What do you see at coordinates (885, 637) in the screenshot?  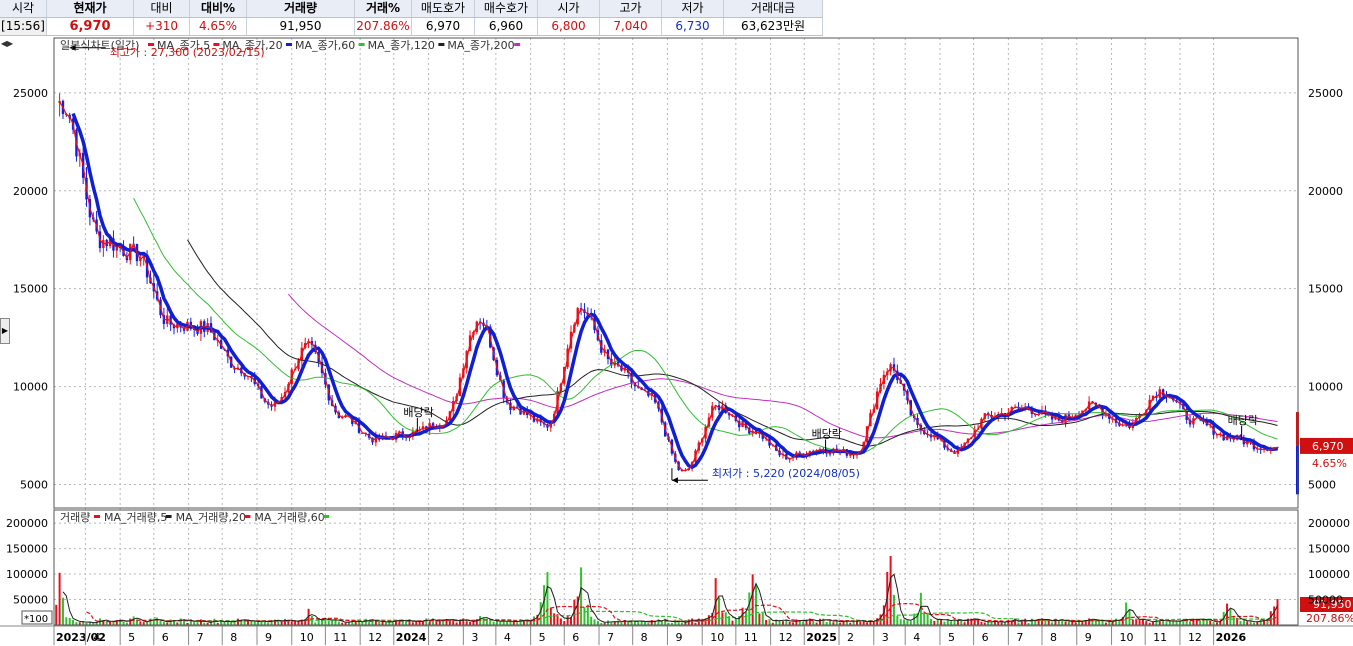 I see `x-tick-label: 3` at bounding box center [885, 637].